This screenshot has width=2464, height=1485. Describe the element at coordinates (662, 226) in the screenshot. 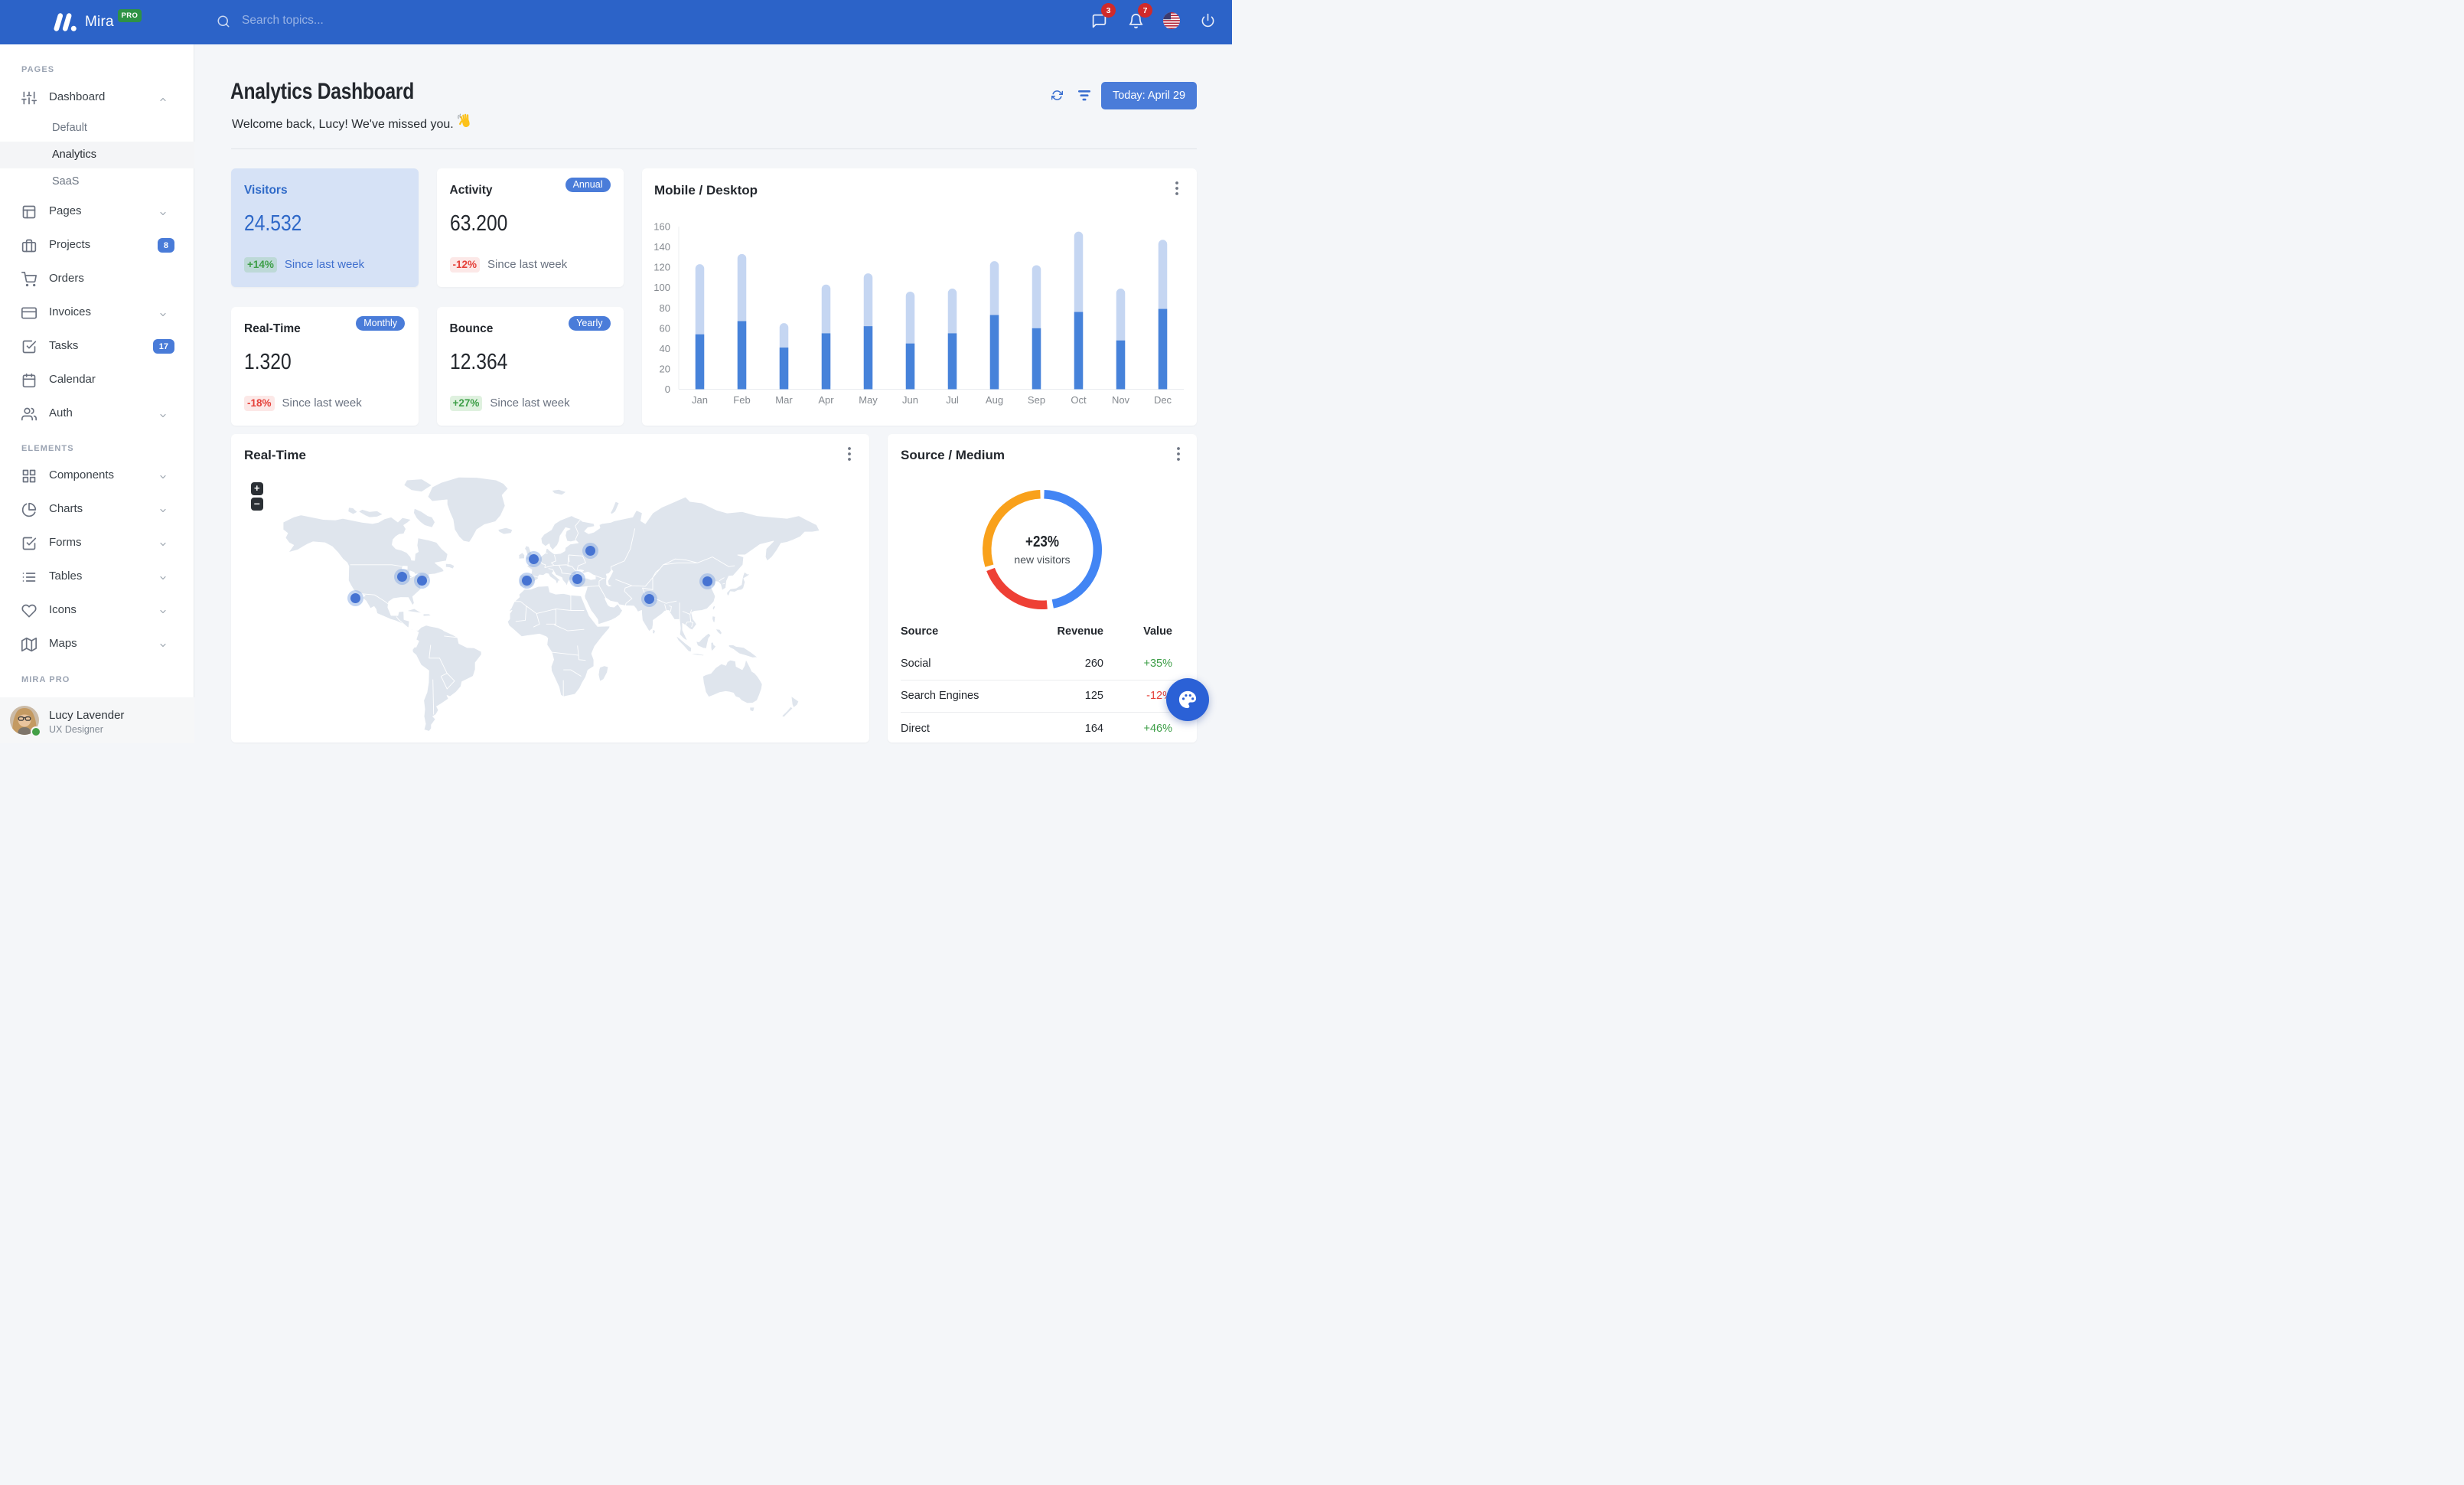

I see `svg-text: 160` at that location.